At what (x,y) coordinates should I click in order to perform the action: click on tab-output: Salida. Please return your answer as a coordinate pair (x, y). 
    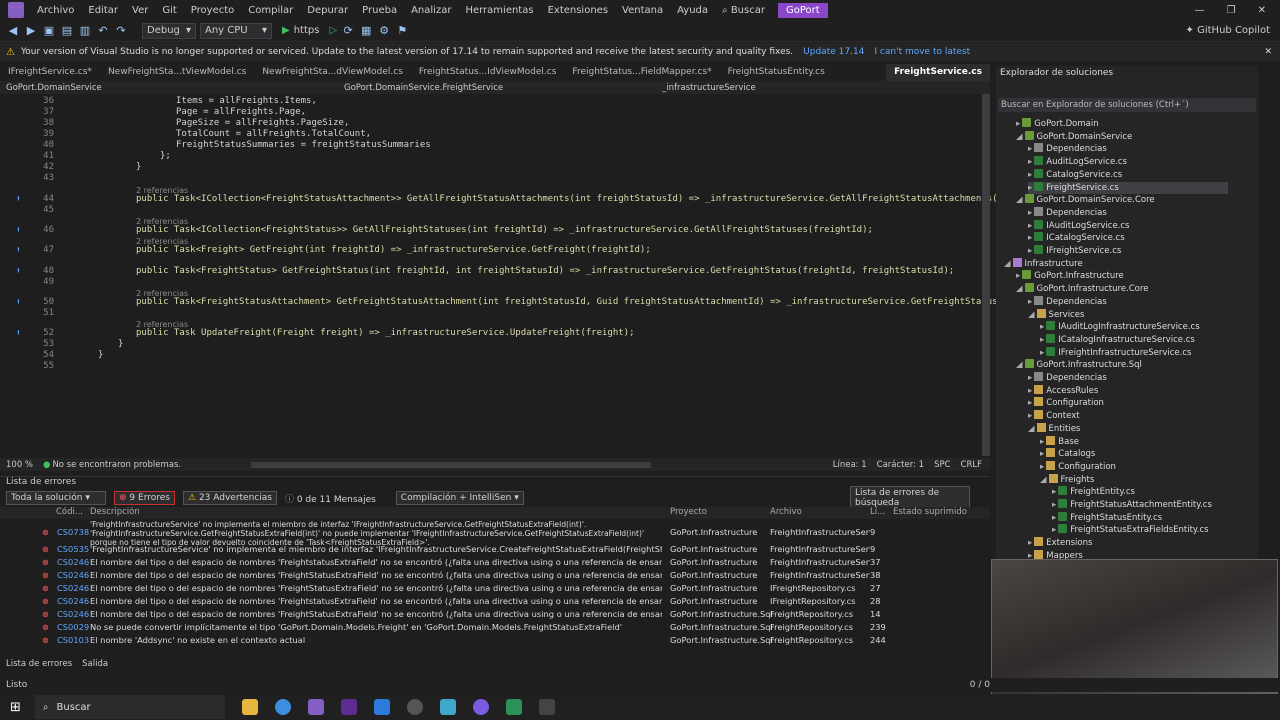
    Looking at the image, I should click on (95, 665).